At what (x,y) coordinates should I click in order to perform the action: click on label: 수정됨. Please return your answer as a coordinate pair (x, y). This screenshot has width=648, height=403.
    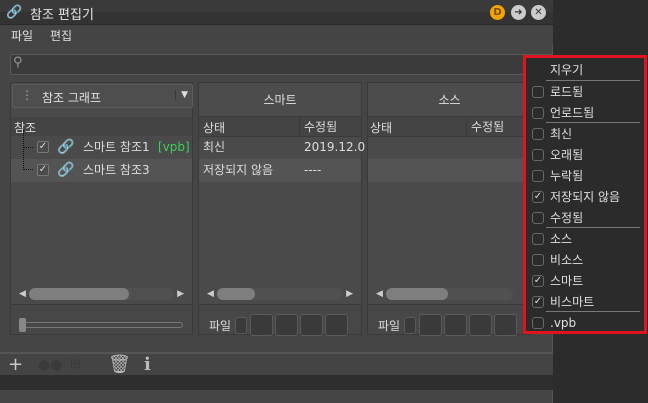
    Looking at the image, I should click on (567, 218).